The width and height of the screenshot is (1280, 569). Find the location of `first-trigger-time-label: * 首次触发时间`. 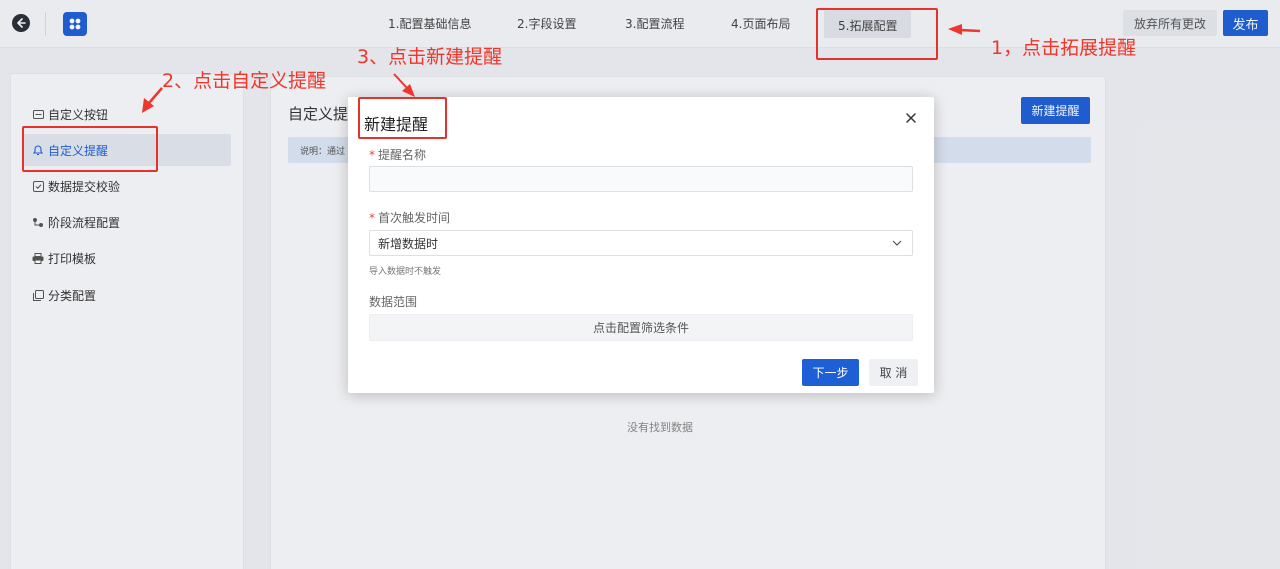

first-trigger-time-label: * 首次触发时间 is located at coordinates (410, 218).